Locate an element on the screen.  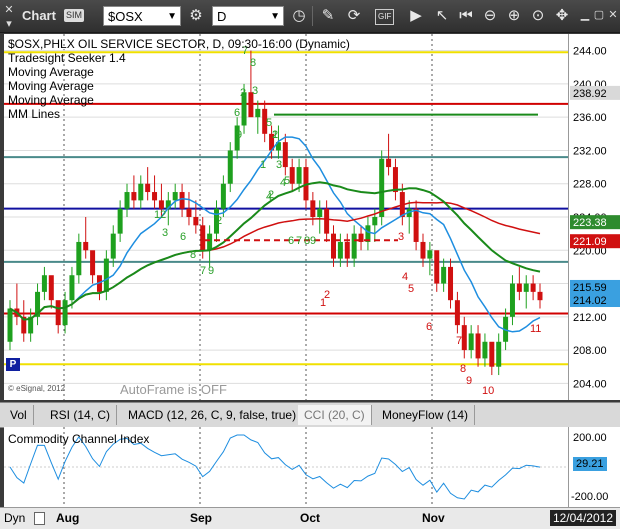
gif-button: GIF is located at coordinates (385, 17).